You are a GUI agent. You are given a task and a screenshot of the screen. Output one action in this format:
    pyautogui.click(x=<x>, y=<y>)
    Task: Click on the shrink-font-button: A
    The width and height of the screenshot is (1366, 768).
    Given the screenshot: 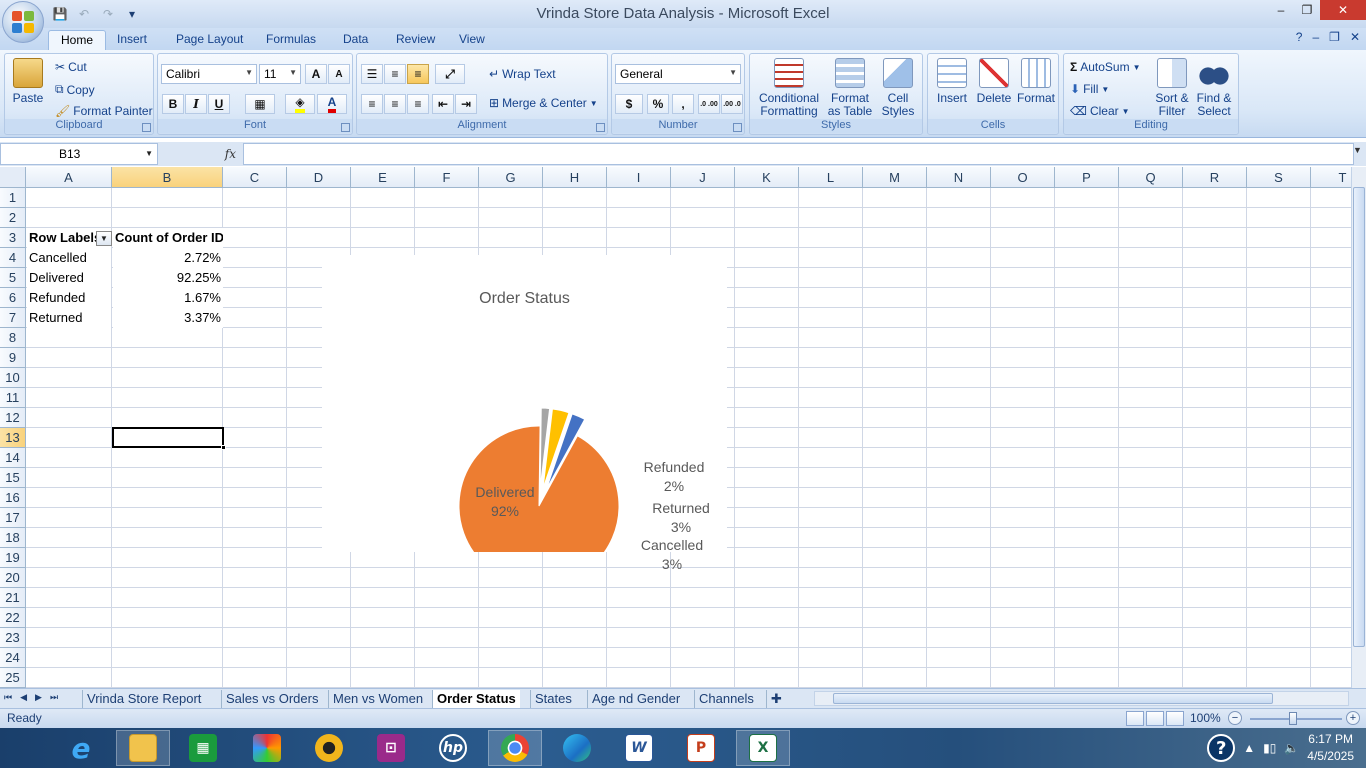 What is the action you would take?
    pyautogui.click(x=339, y=74)
    